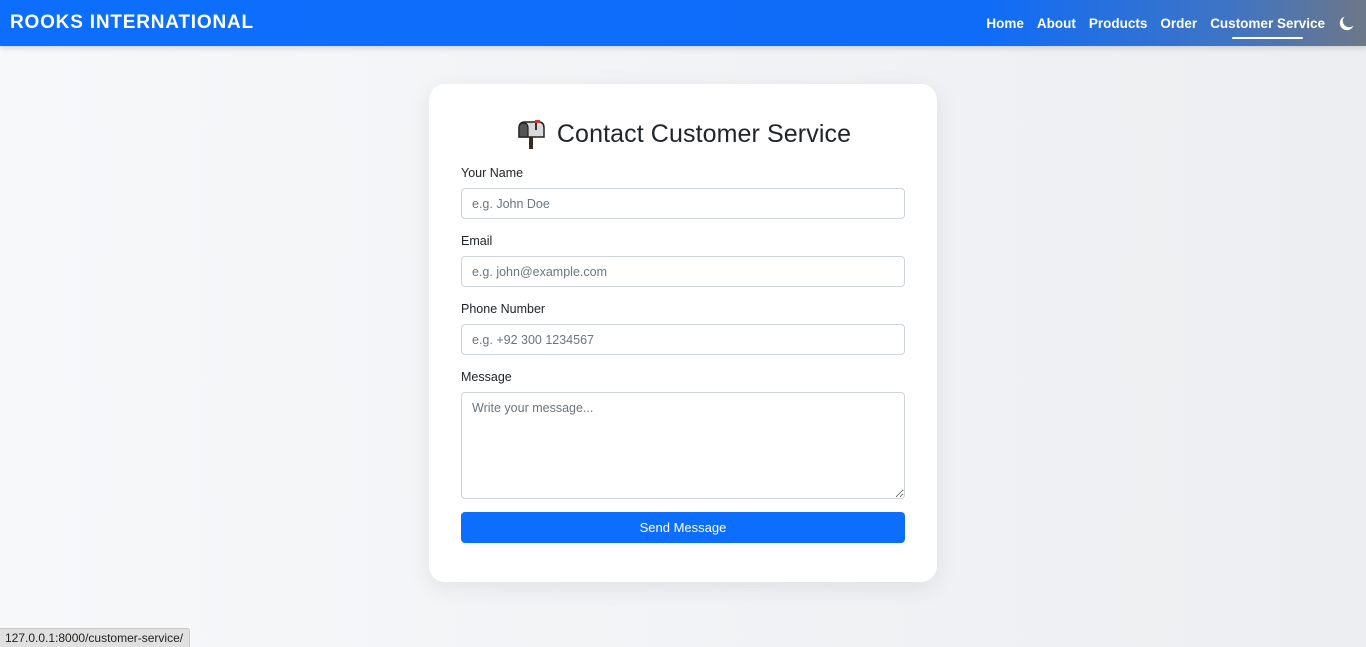 This screenshot has width=1366, height=647. I want to click on send-message-button: Send Message, so click(683, 527).